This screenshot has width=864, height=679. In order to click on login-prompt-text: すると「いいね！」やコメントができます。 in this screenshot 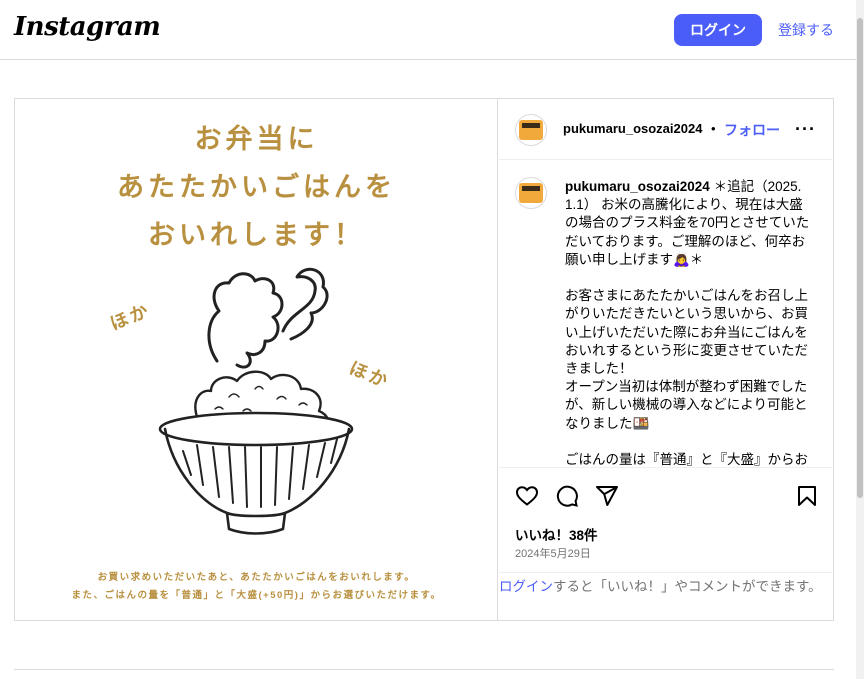, I will do `click(687, 586)`.